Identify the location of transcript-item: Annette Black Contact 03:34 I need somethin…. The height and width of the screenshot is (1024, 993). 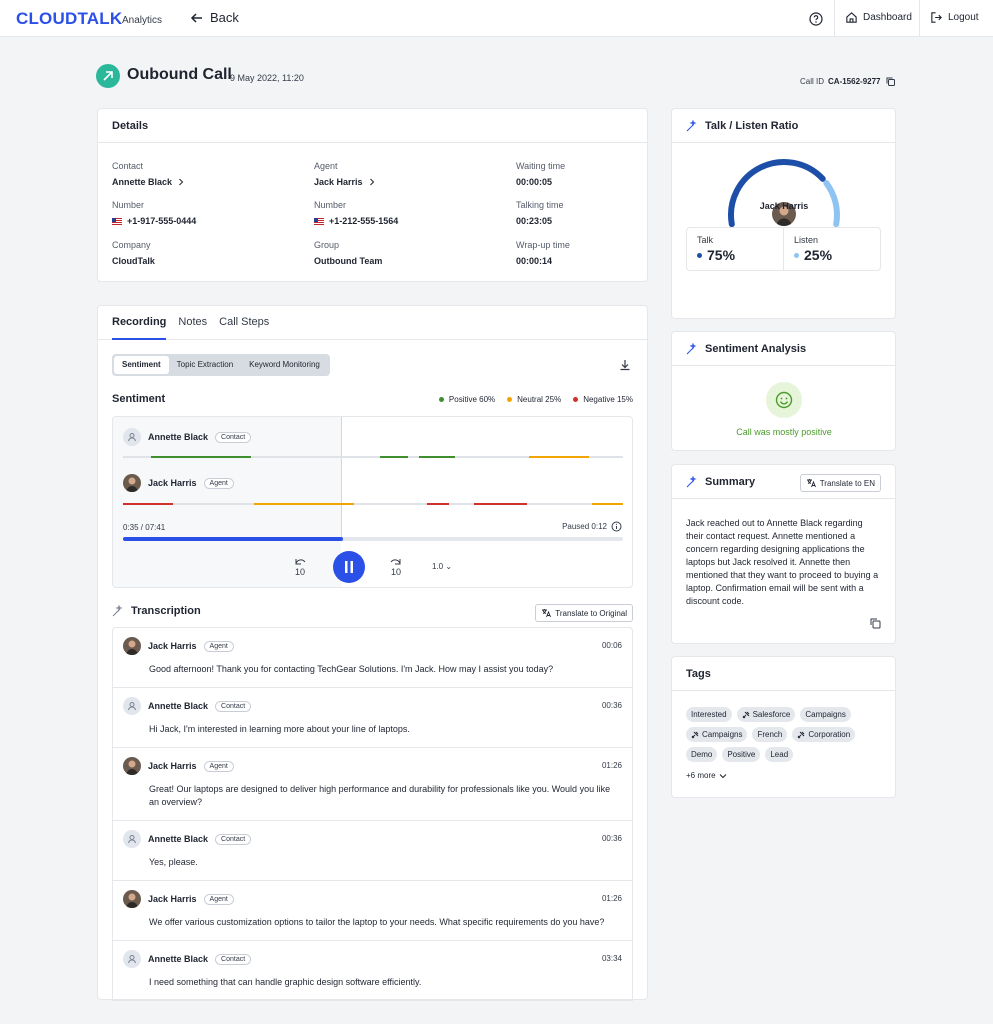
(372, 971).